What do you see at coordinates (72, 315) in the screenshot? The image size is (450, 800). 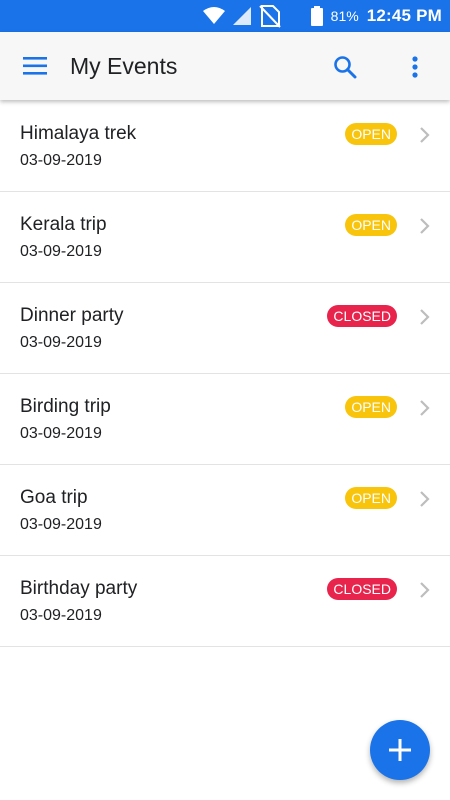 I see `event-name: Dinner party` at bounding box center [72, 315].